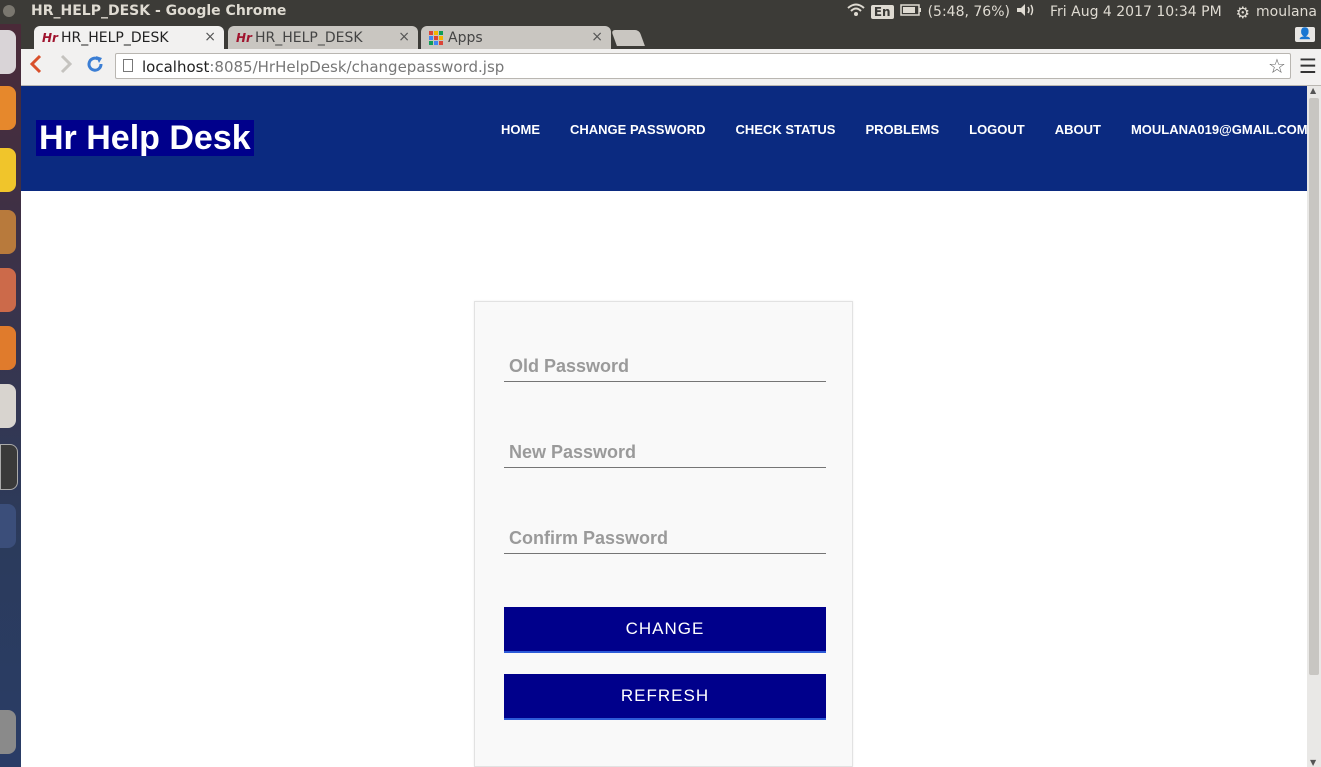 This screenshot has height=767, width=1321. I want to click on profile-icon: 👤, so click(1305, 34).